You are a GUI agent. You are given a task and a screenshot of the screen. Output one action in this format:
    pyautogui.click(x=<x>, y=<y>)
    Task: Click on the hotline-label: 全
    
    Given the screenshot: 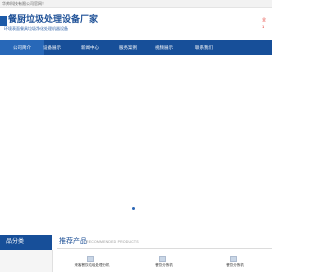 What is the action you would take?
    pyautogui.click(x=264, y=19)
    